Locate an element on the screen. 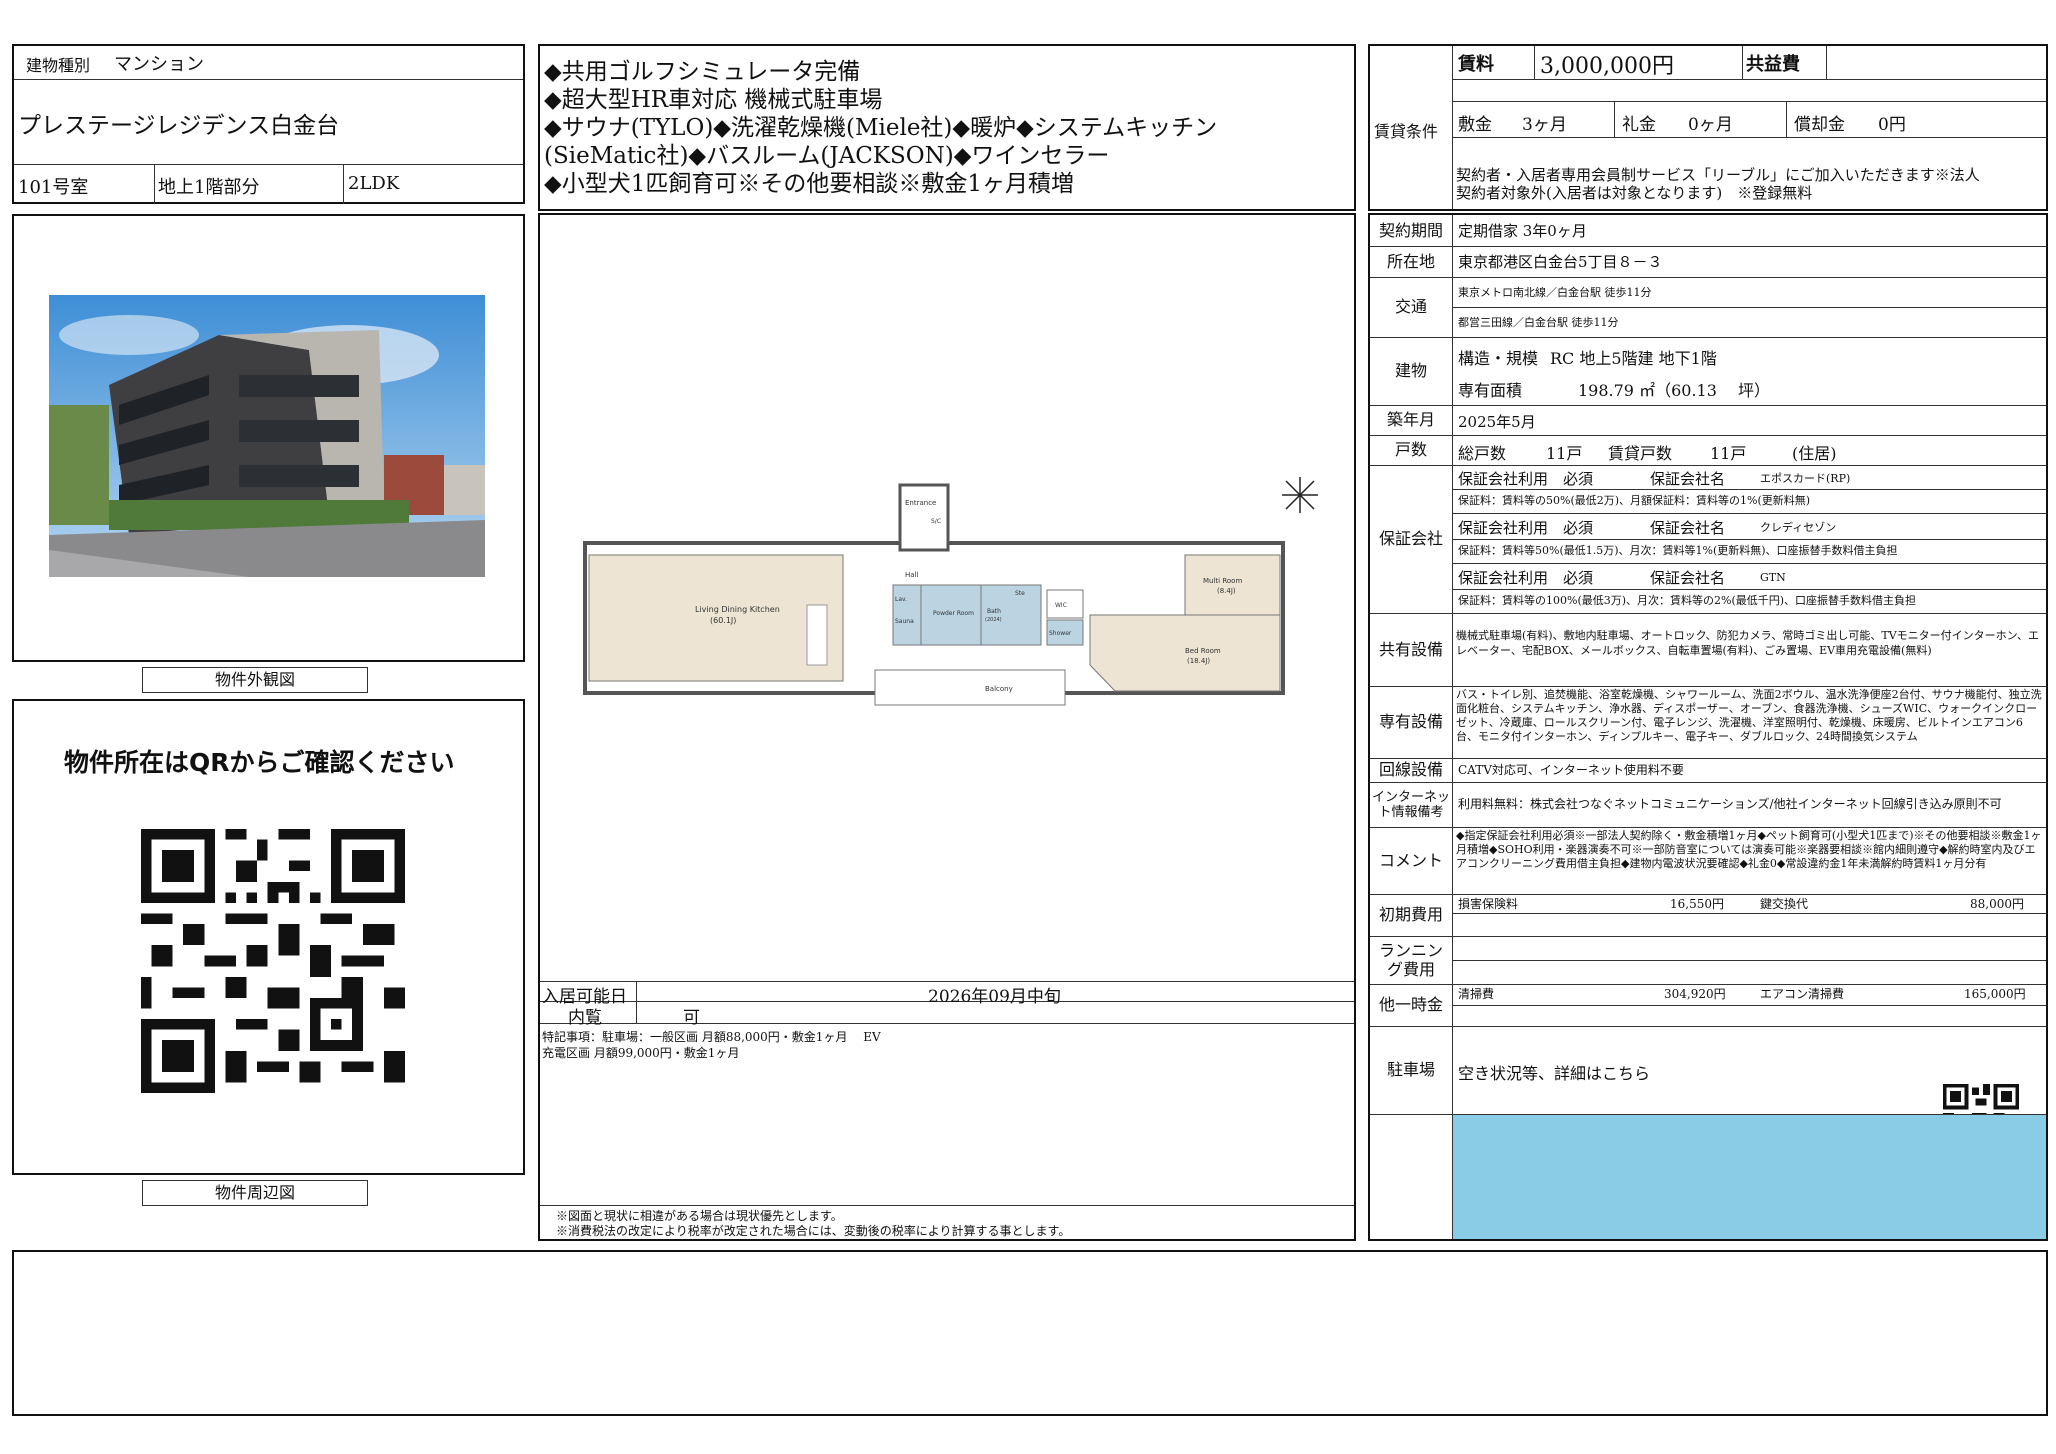 This screenshot has height=1454, width=2056. fp-multi-room: Multi Room is located at coordinates (1222, 581).